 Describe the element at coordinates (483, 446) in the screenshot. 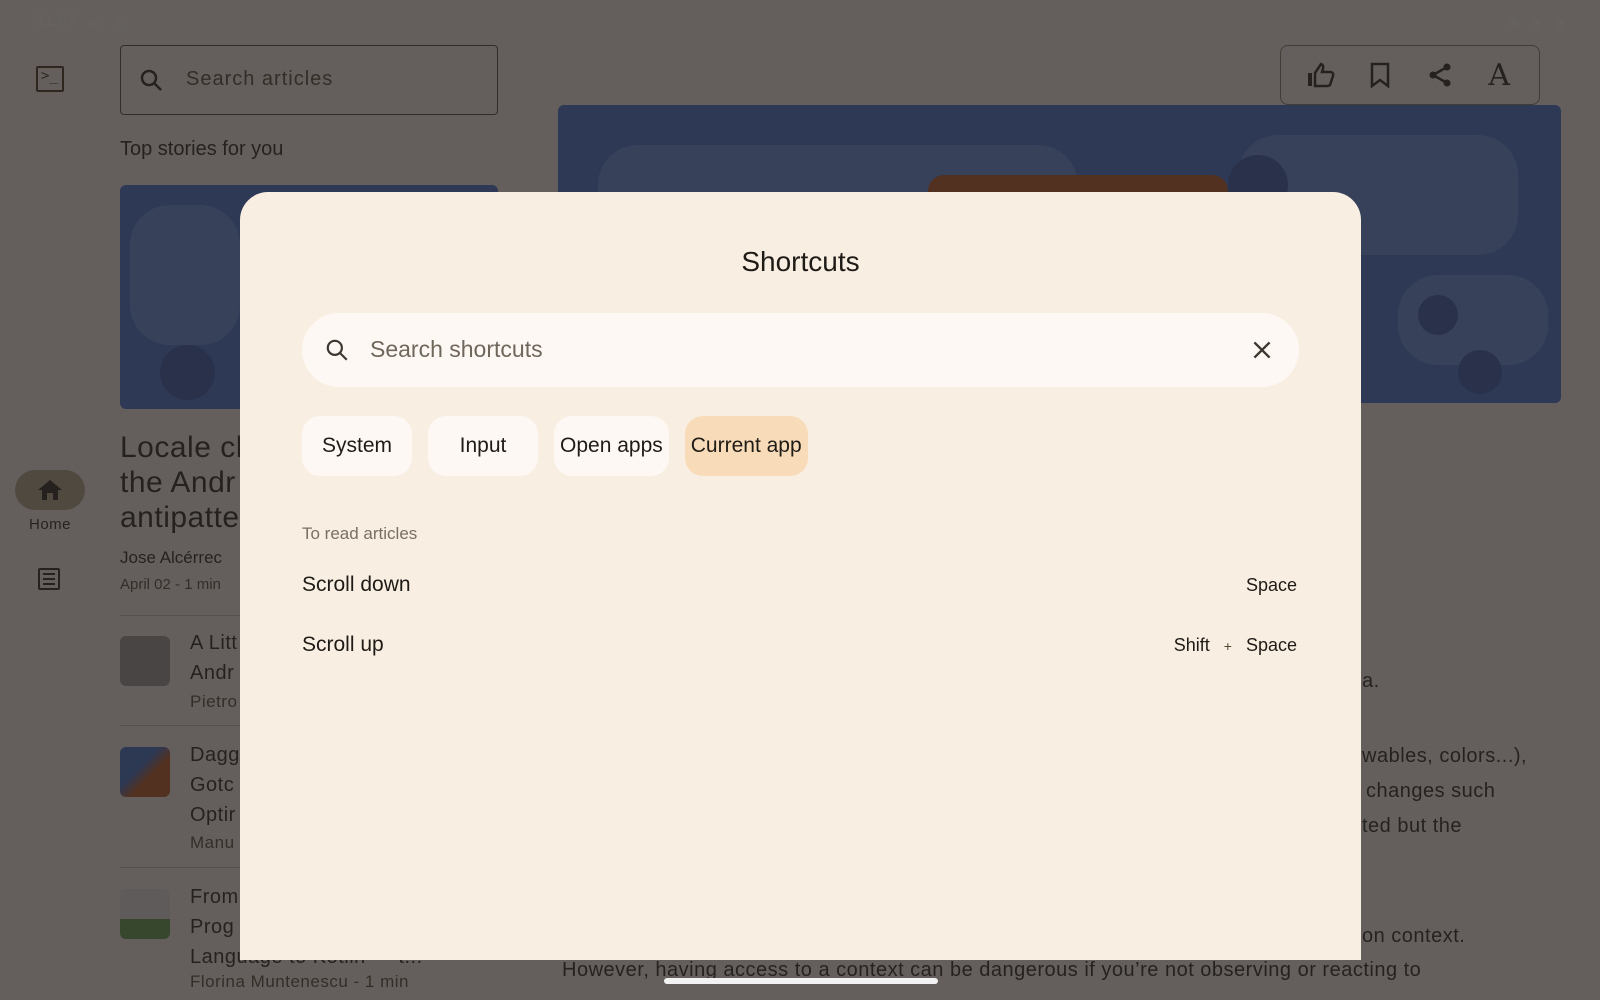

I see `chip-input: Input` at that location.